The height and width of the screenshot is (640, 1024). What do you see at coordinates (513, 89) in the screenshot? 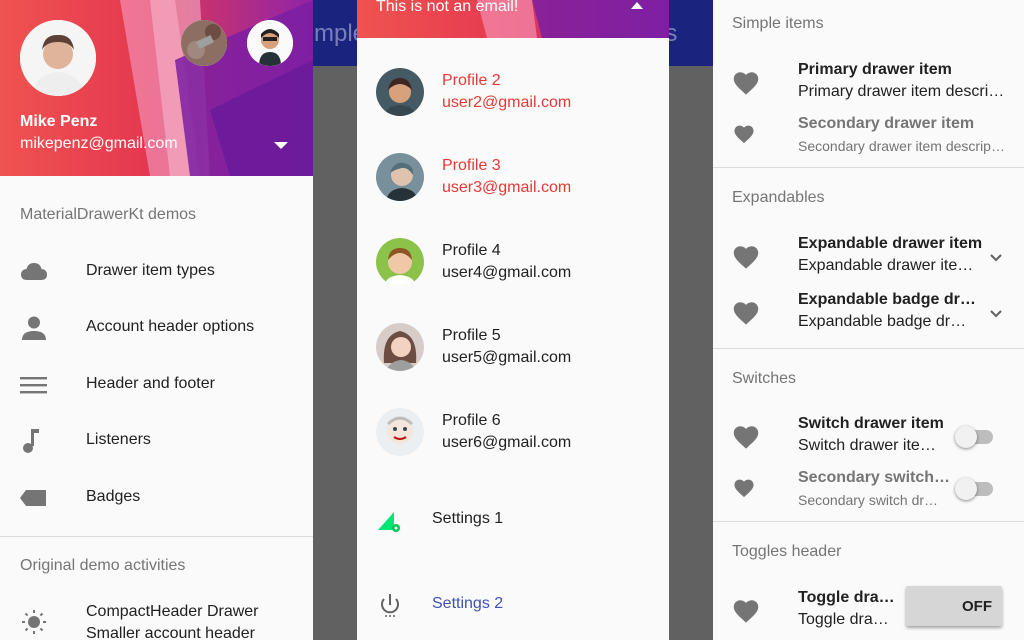
I see `profile-row: Profile 2 user2@gmail.com` at bounding box center [513, 89].